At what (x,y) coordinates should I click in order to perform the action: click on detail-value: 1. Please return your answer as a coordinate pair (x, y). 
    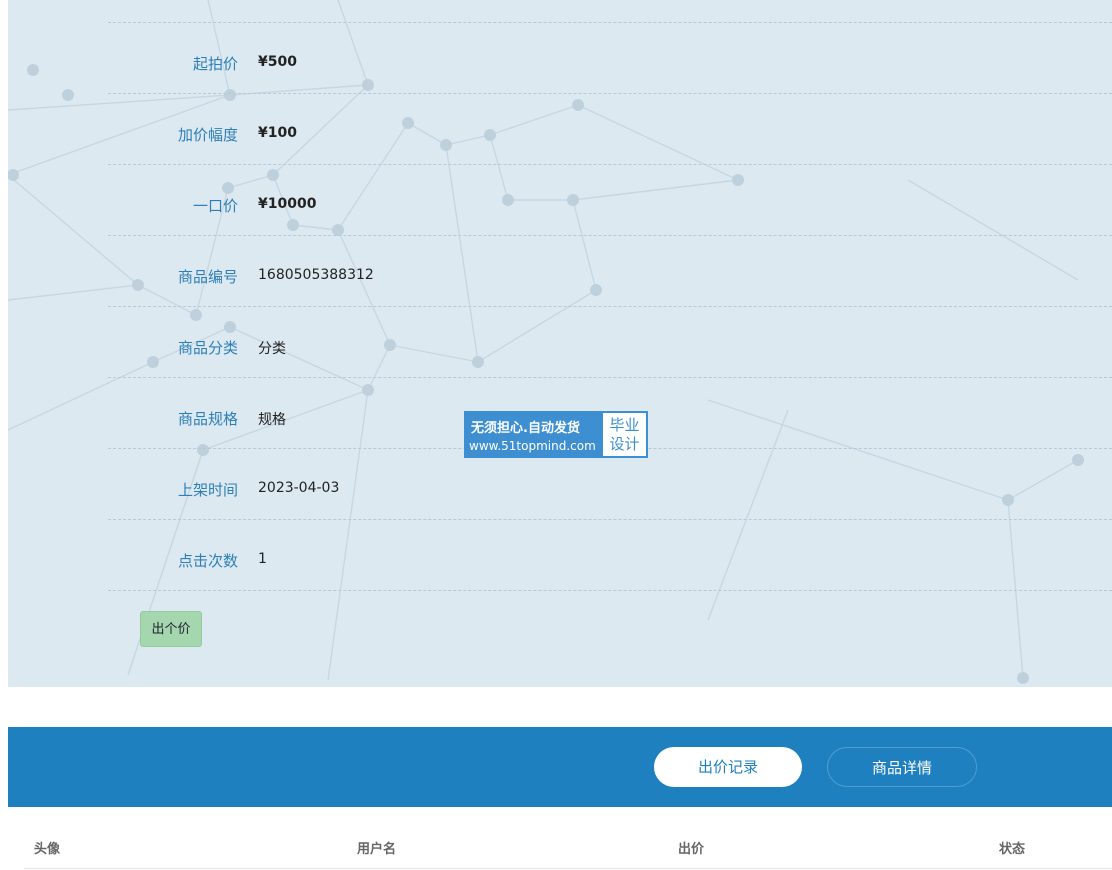
    Looking at the image, I should click on (262, 559).